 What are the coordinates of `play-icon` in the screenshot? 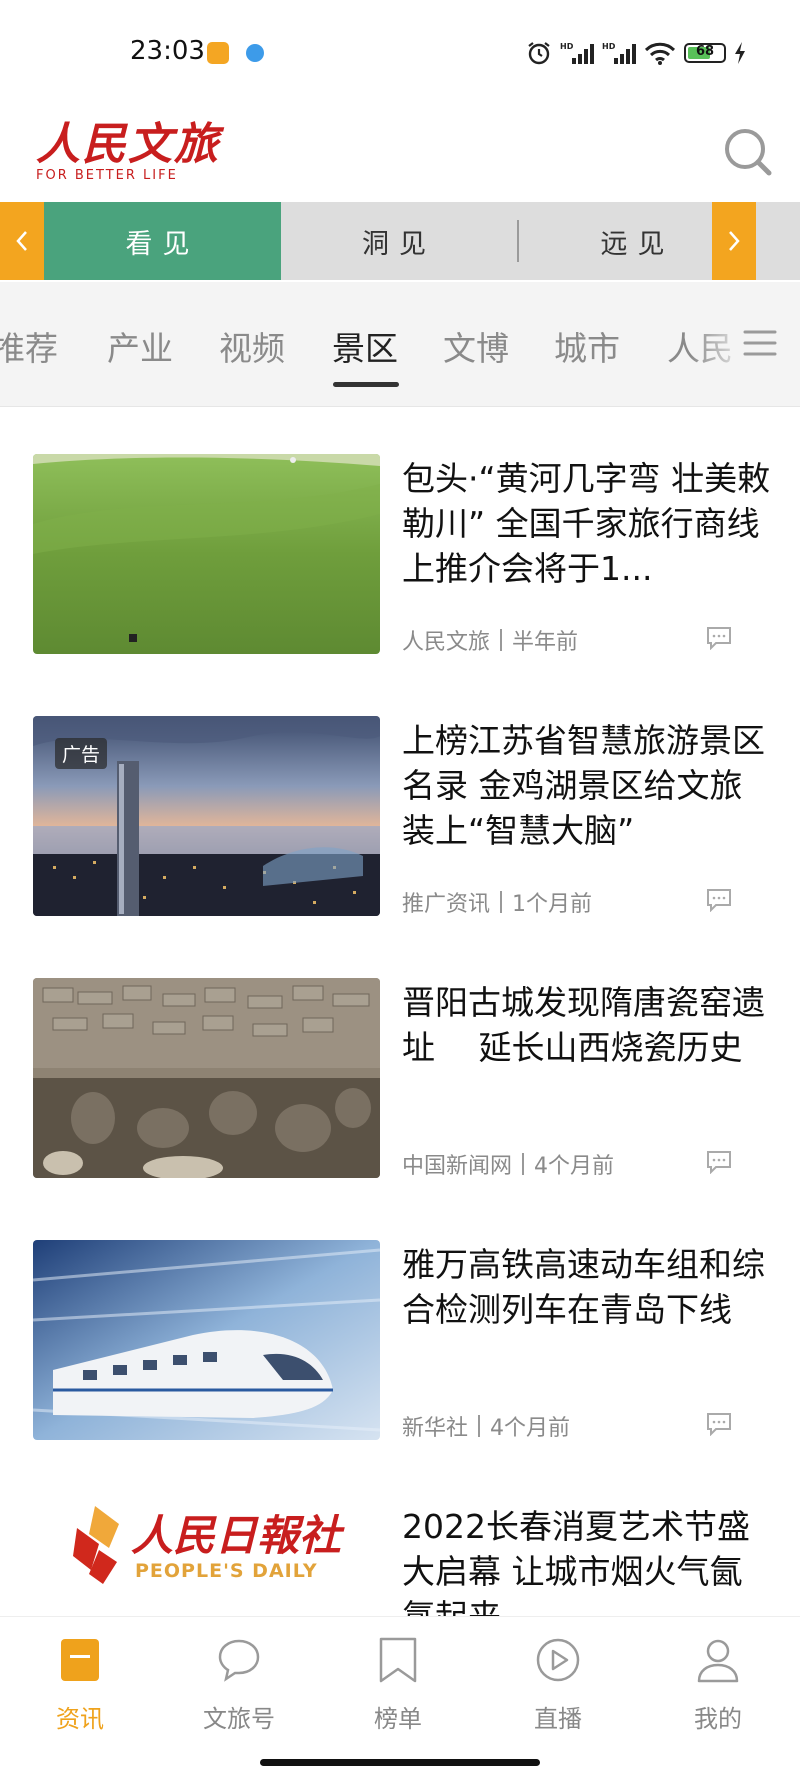 It's located at (558, 1660).